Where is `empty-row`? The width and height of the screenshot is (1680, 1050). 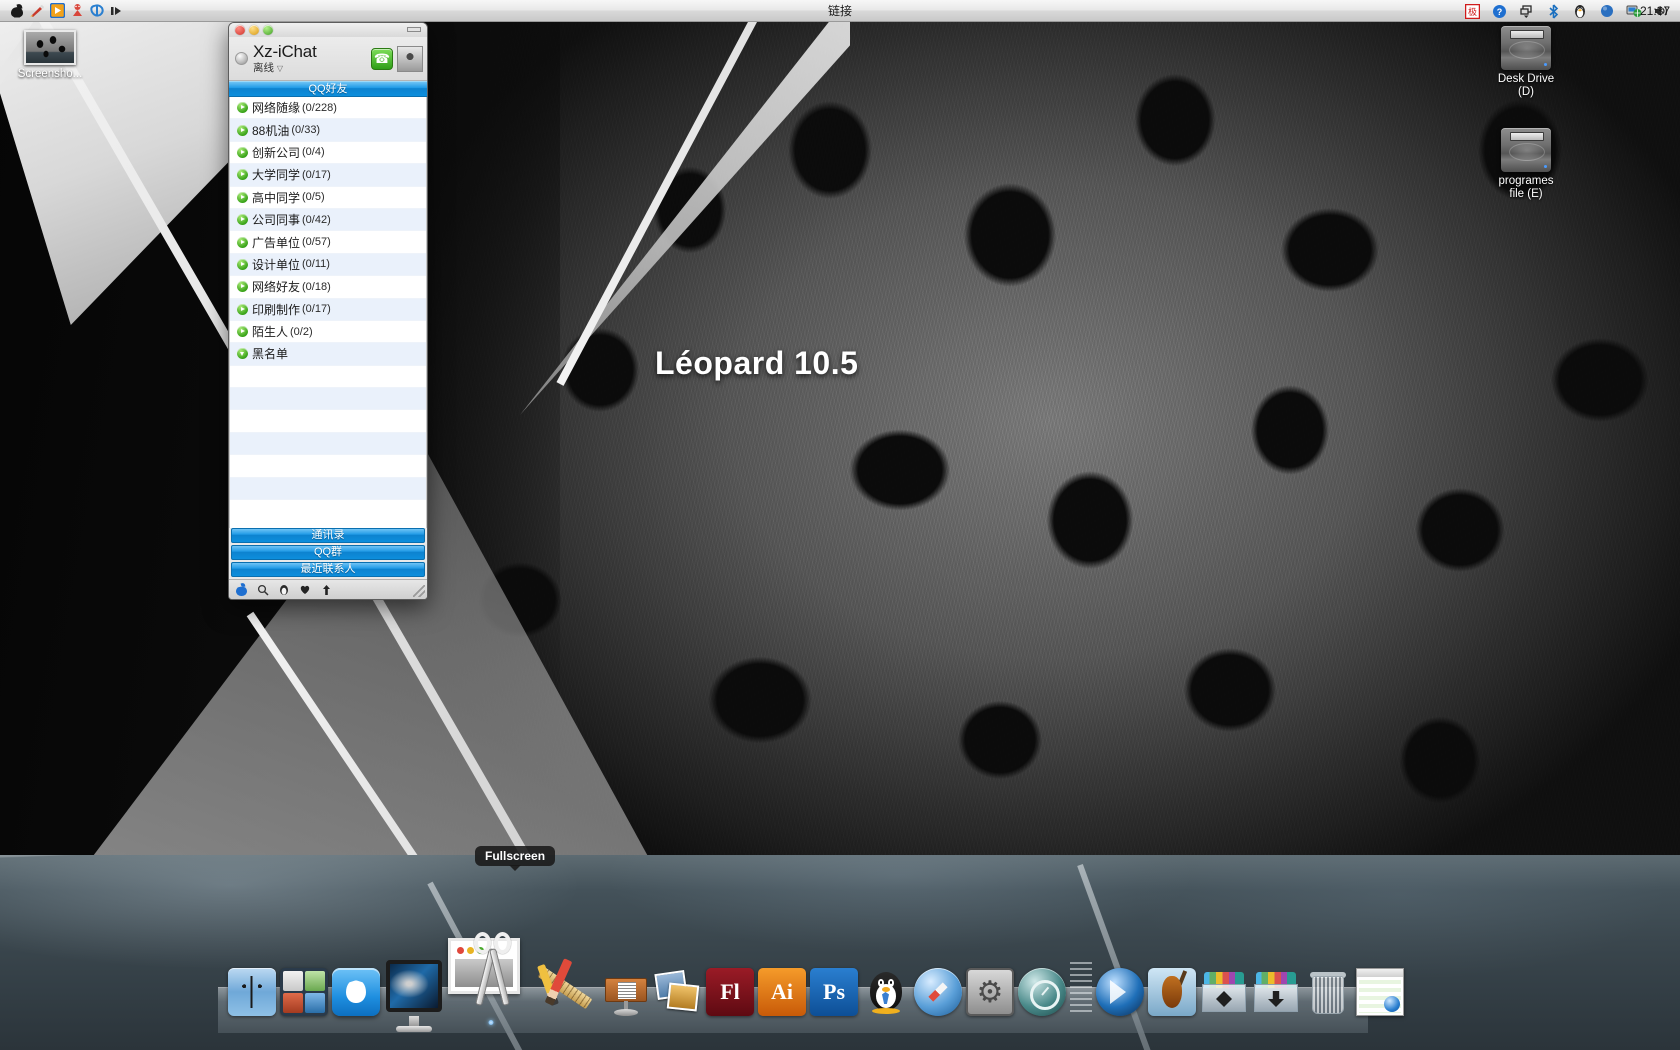 empty-row is located at coordinates (328, 489).